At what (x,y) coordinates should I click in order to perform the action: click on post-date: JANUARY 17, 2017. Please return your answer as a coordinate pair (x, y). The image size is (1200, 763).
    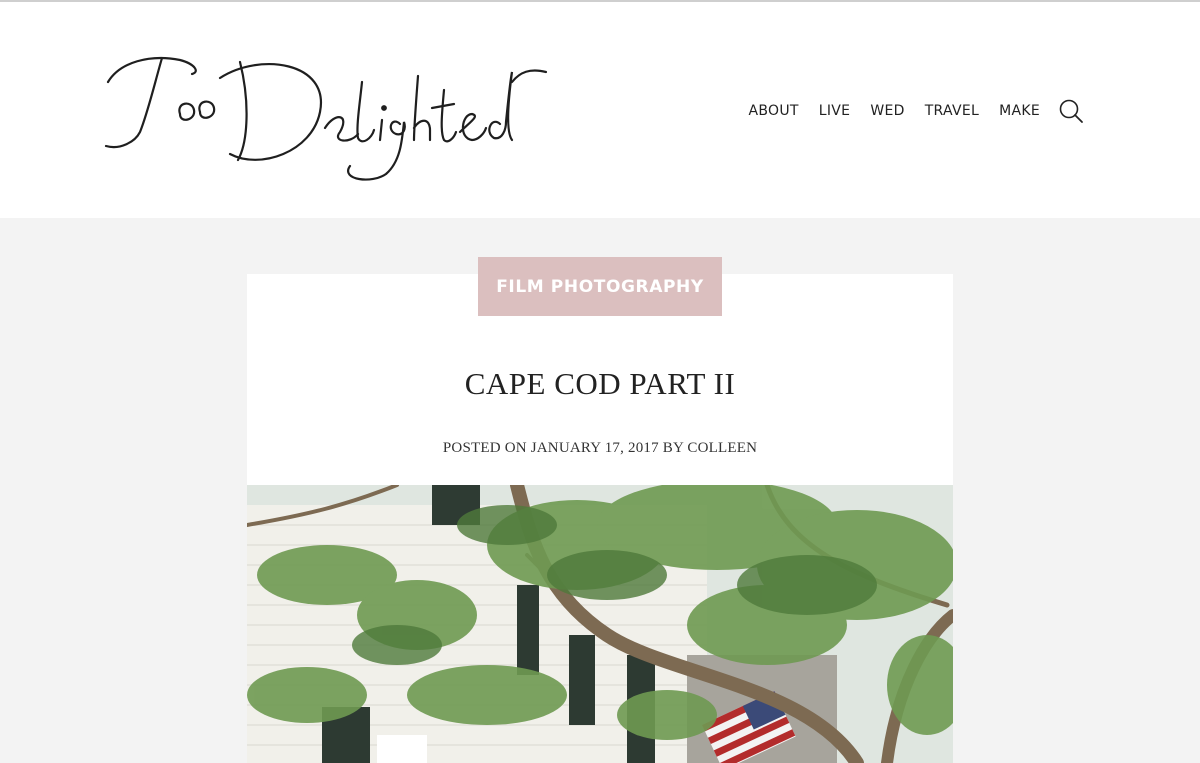
    Looking at the image, I should click on (595, 448).